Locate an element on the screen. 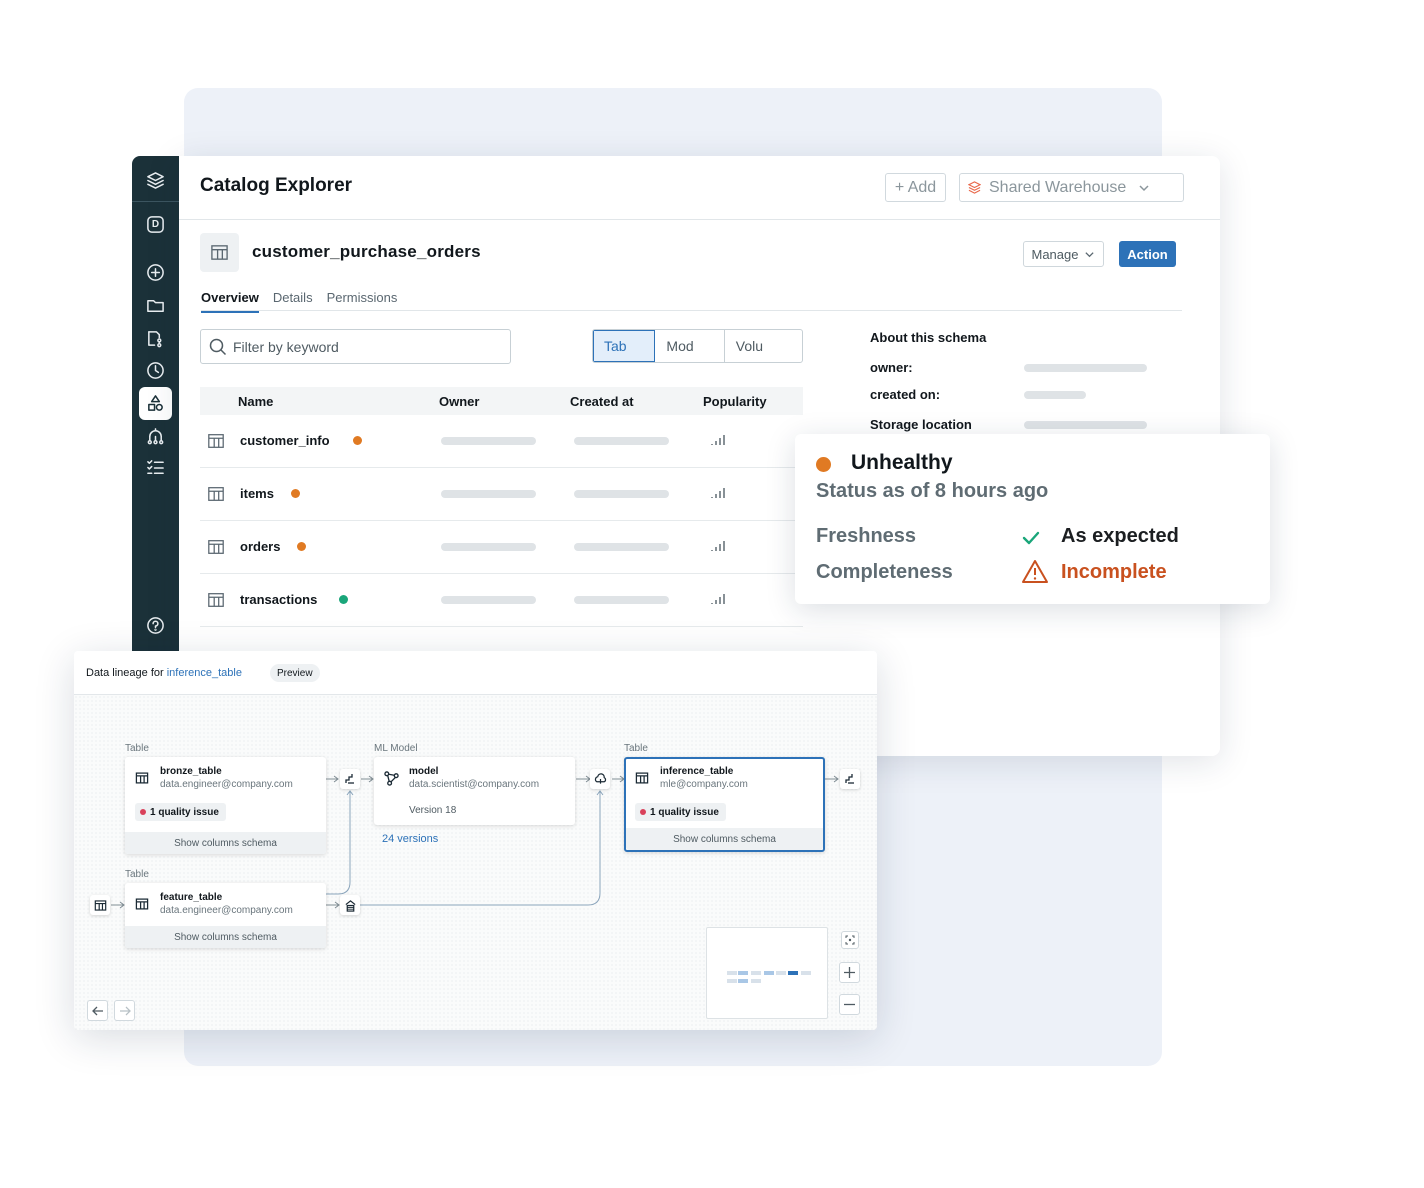 The height and width of the screenshot is (1188, 1424). action-button: Action is located at coordinates (1147, 254).